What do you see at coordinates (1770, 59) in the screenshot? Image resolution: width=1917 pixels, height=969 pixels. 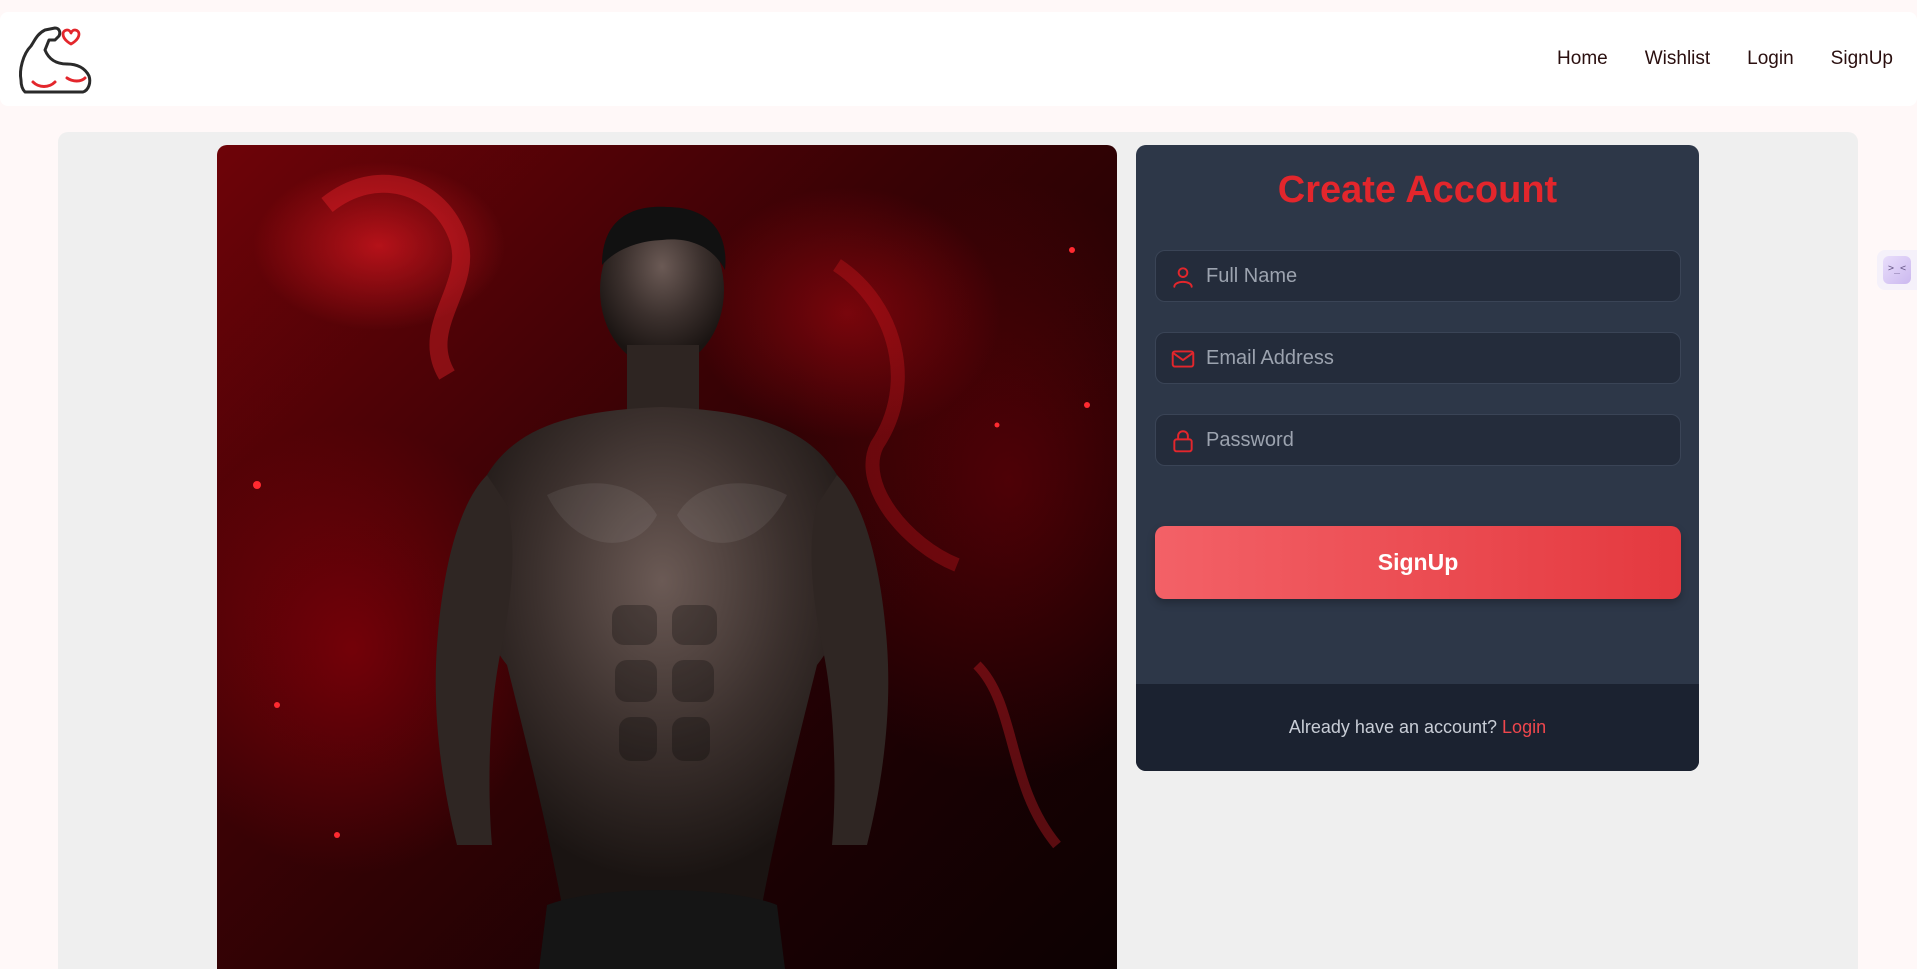 I see `nav-login-link: Login` at bounding box center [1770, 59].